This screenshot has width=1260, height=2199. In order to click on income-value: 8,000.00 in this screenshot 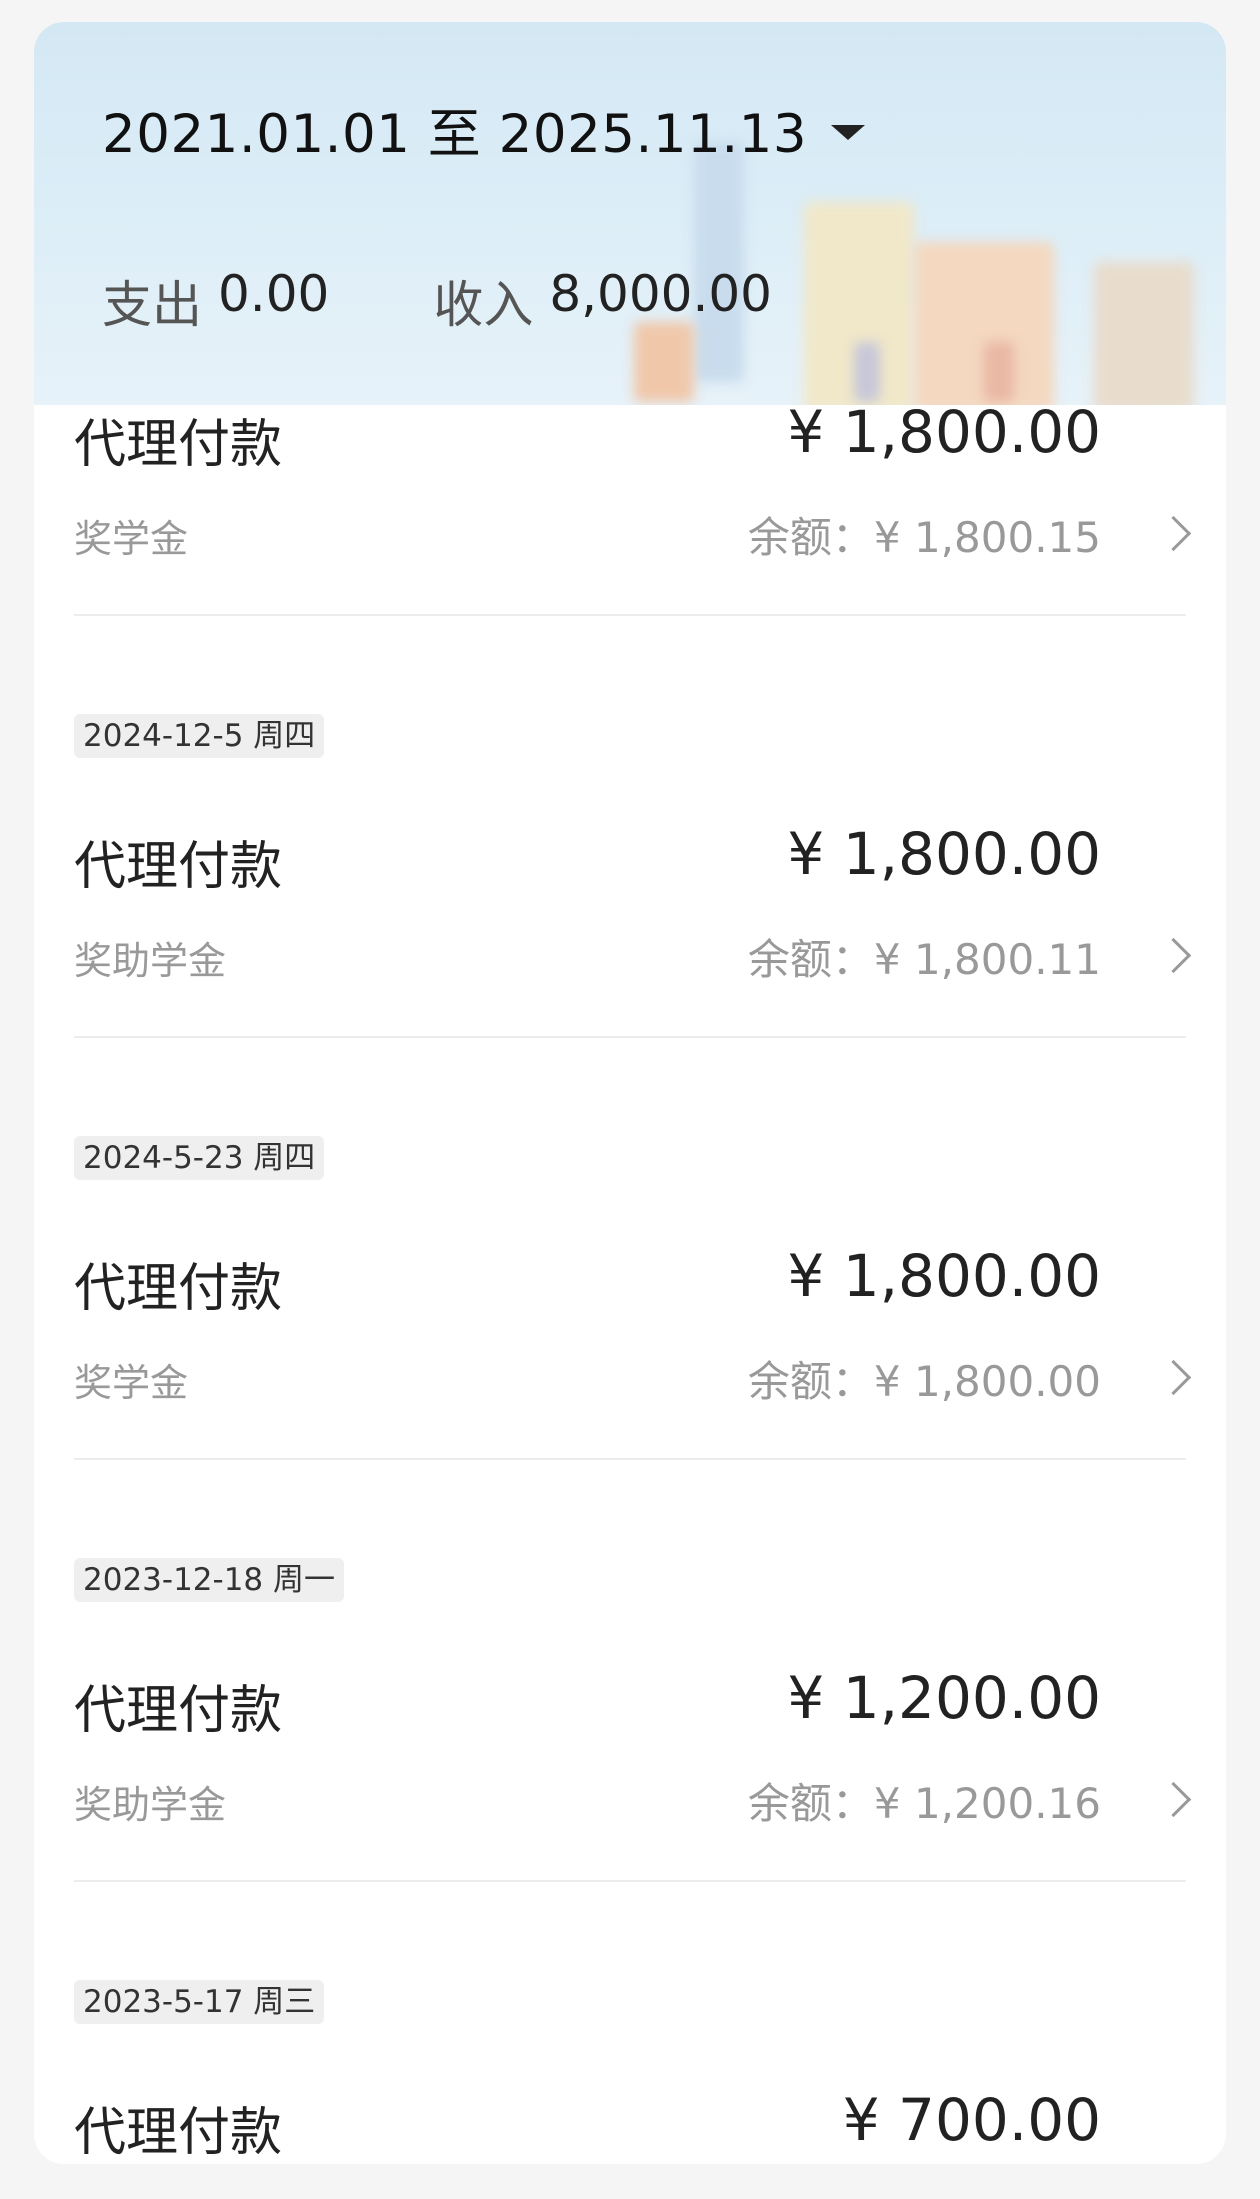, I will do `click(660, 294)`.